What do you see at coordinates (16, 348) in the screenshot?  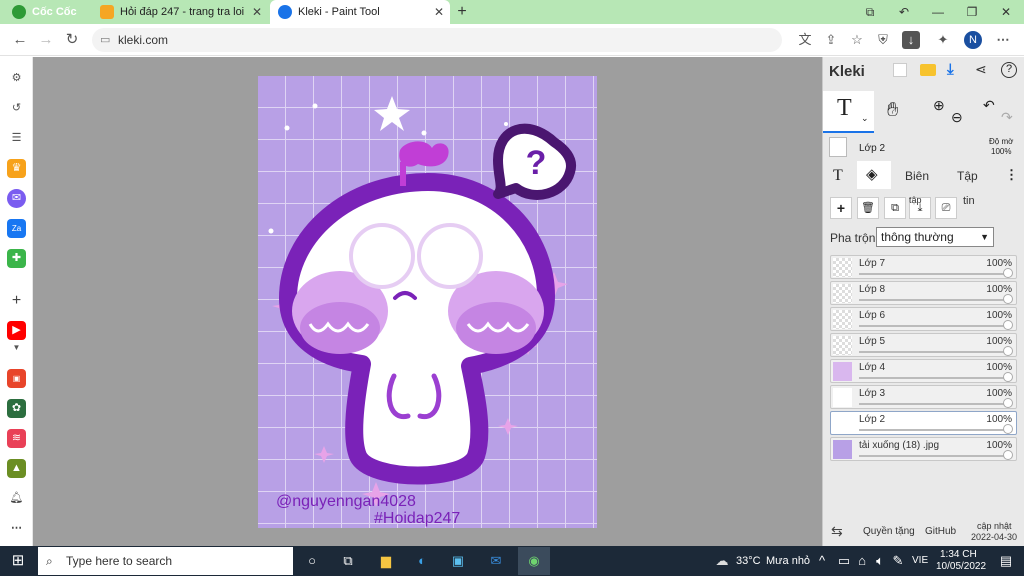 I see `chevron-down-icon: ▼` at bounding box center [16, 348].